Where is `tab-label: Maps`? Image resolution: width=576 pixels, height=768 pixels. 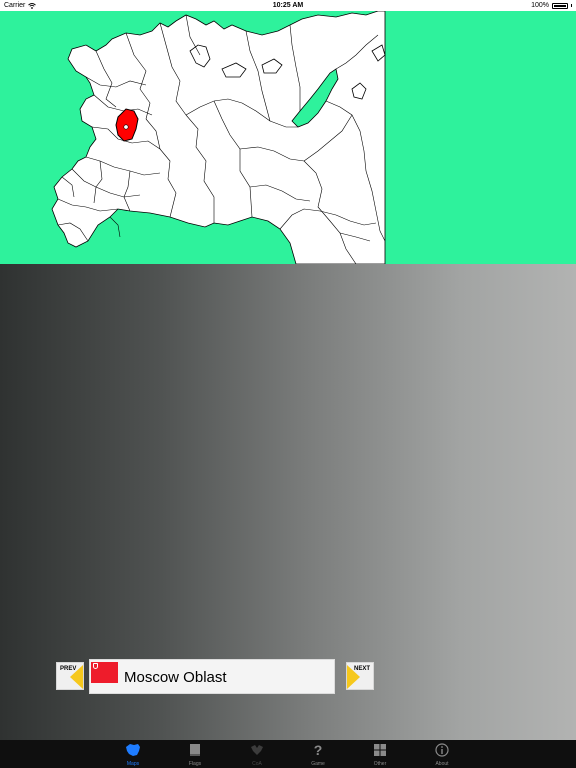 tab-label: Maps is located at coordinates (133, 764).